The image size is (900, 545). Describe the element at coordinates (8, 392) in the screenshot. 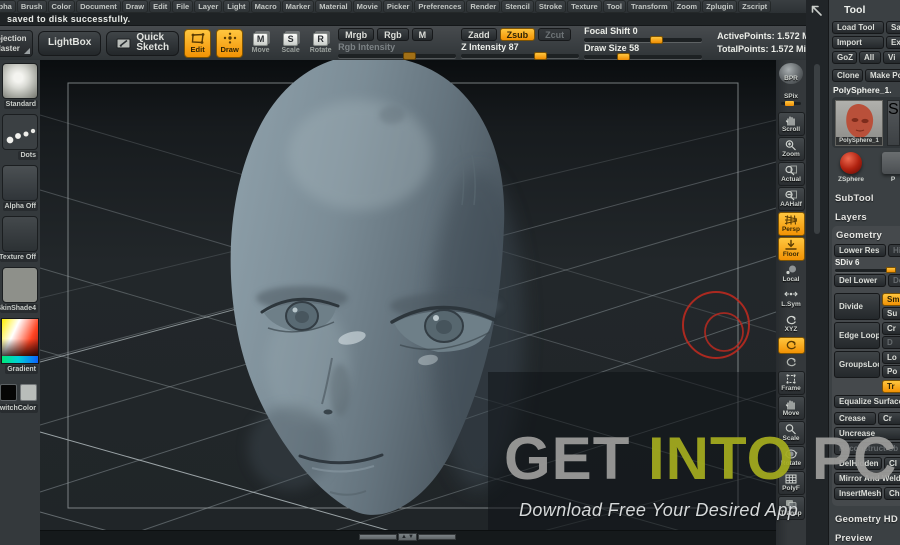

I see `main-color-swatch` at that location.